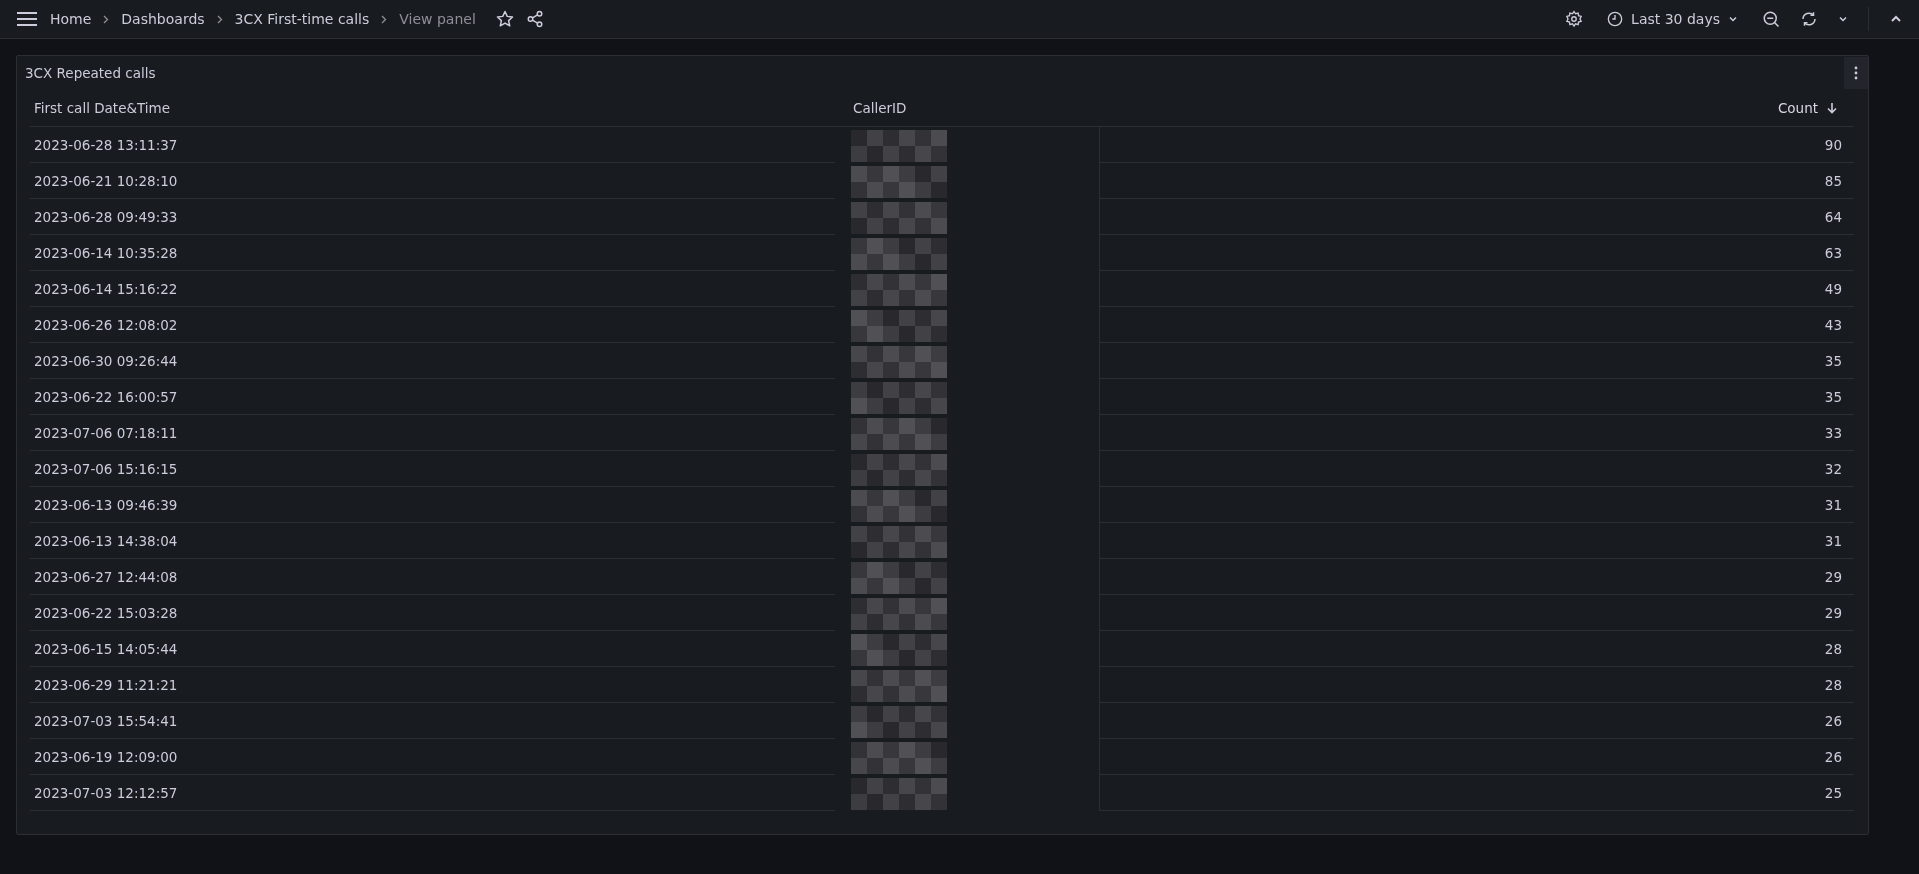  What do you see at coordinates (106, 144) in the screenshot?
I see `table-cell: 2023-06-28 13:11:37` at bounding box center [106, 144].